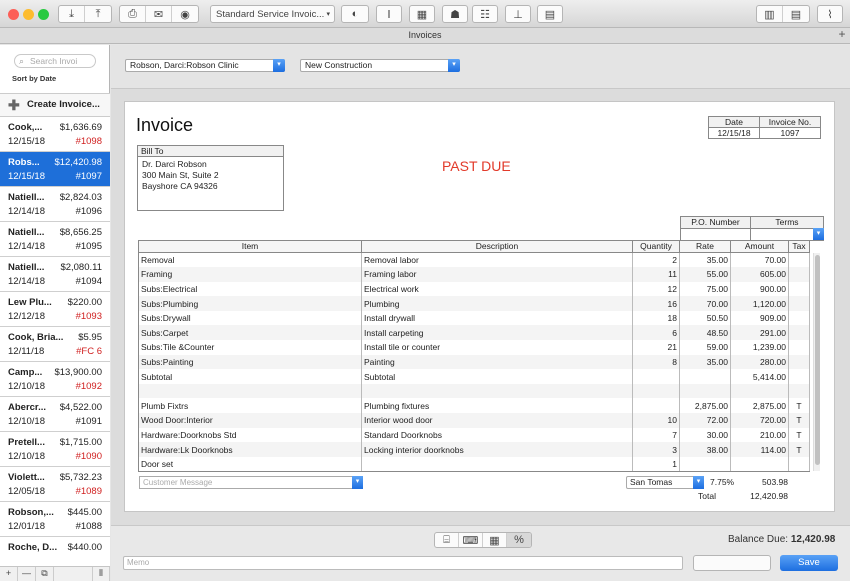  Describe the element at coordinates (9, 574) in the screenshot. I see `add-item-button: +` at that location.